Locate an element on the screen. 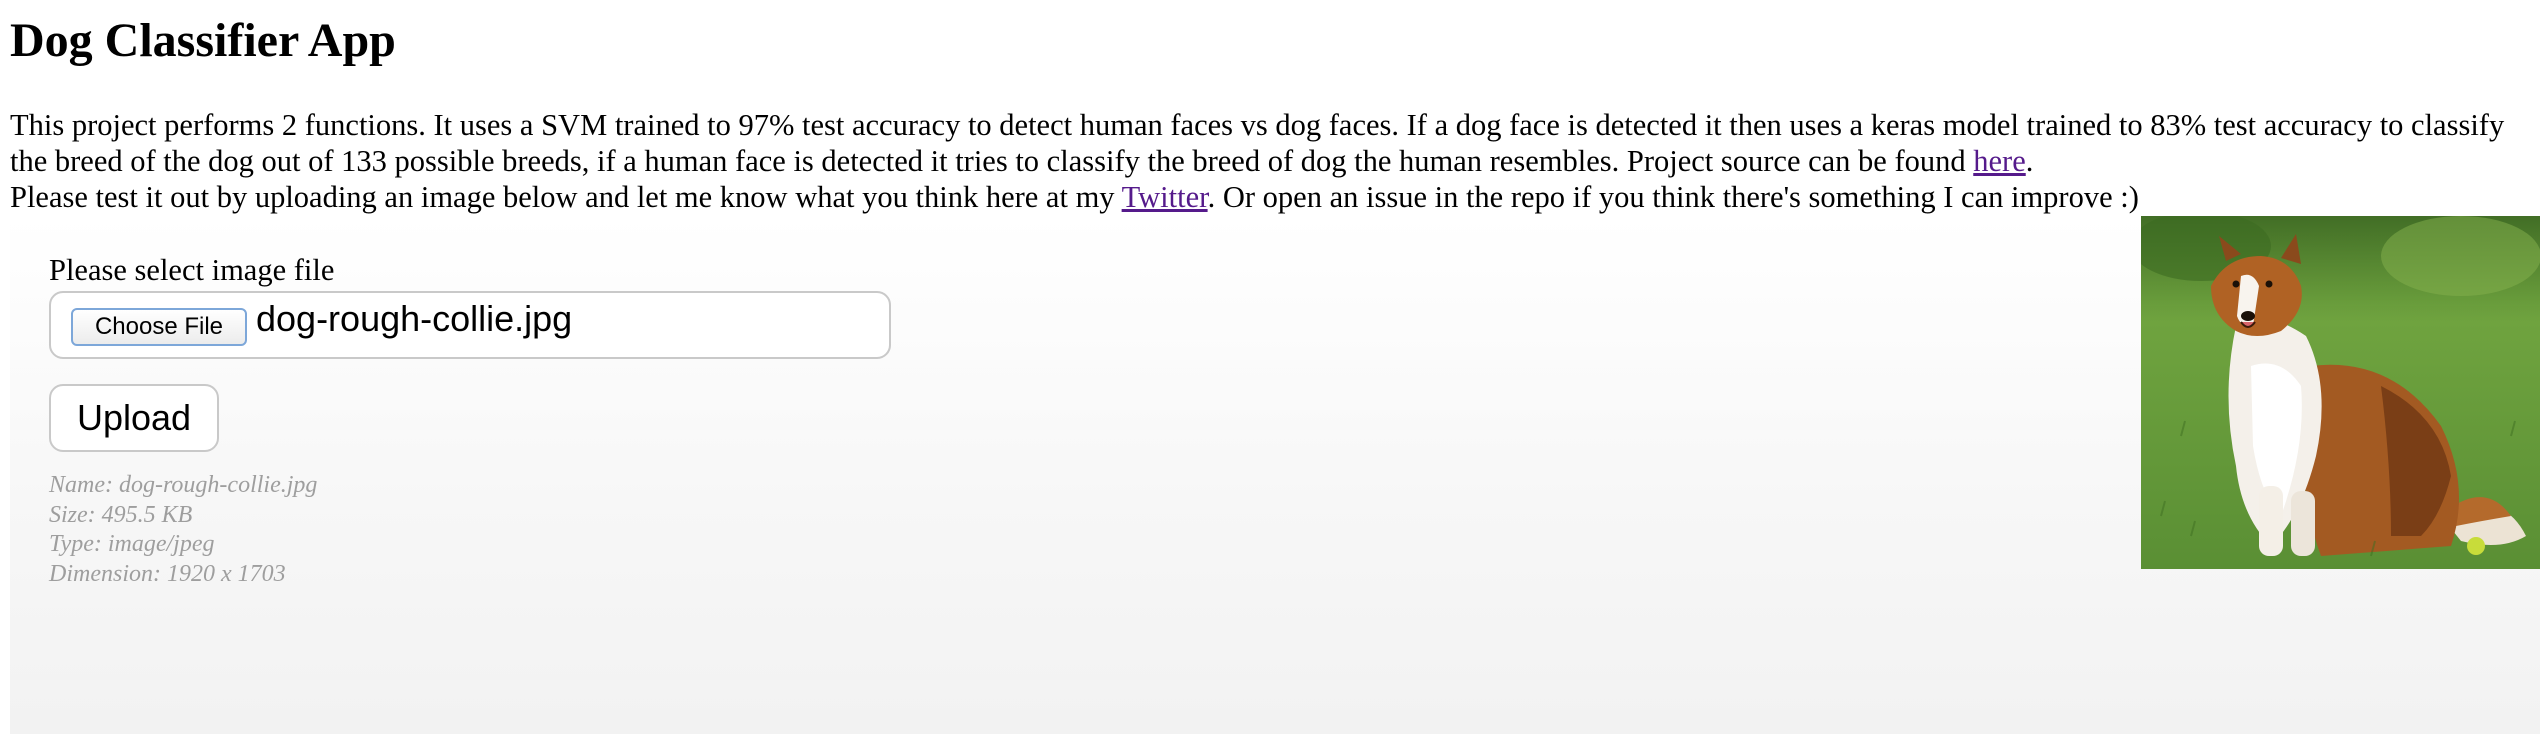 This screenshot has height=734, width=2546. rough-collie-photo is located at coordinates (2340, 392).